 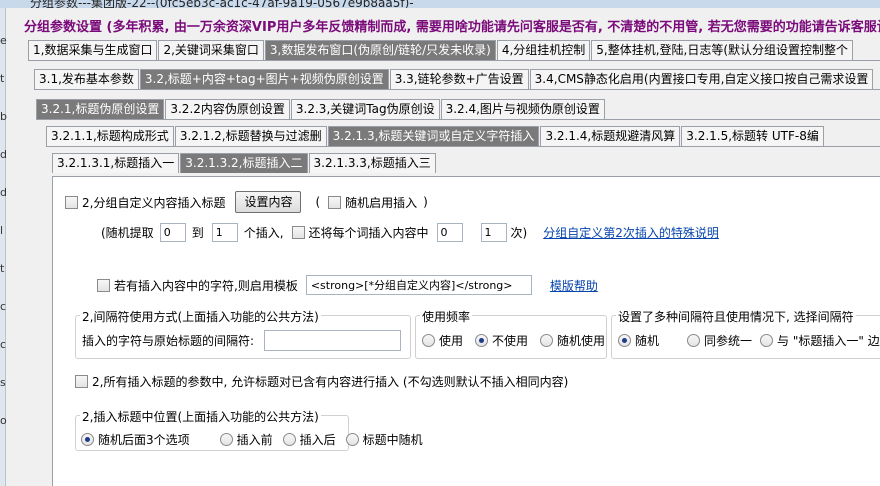 I want to click on separator-group: 2,间隔符使用方式(上面插入功能的公共方法) 插入的字符与原始标题的间隔符:, so click(x=243, y=333).